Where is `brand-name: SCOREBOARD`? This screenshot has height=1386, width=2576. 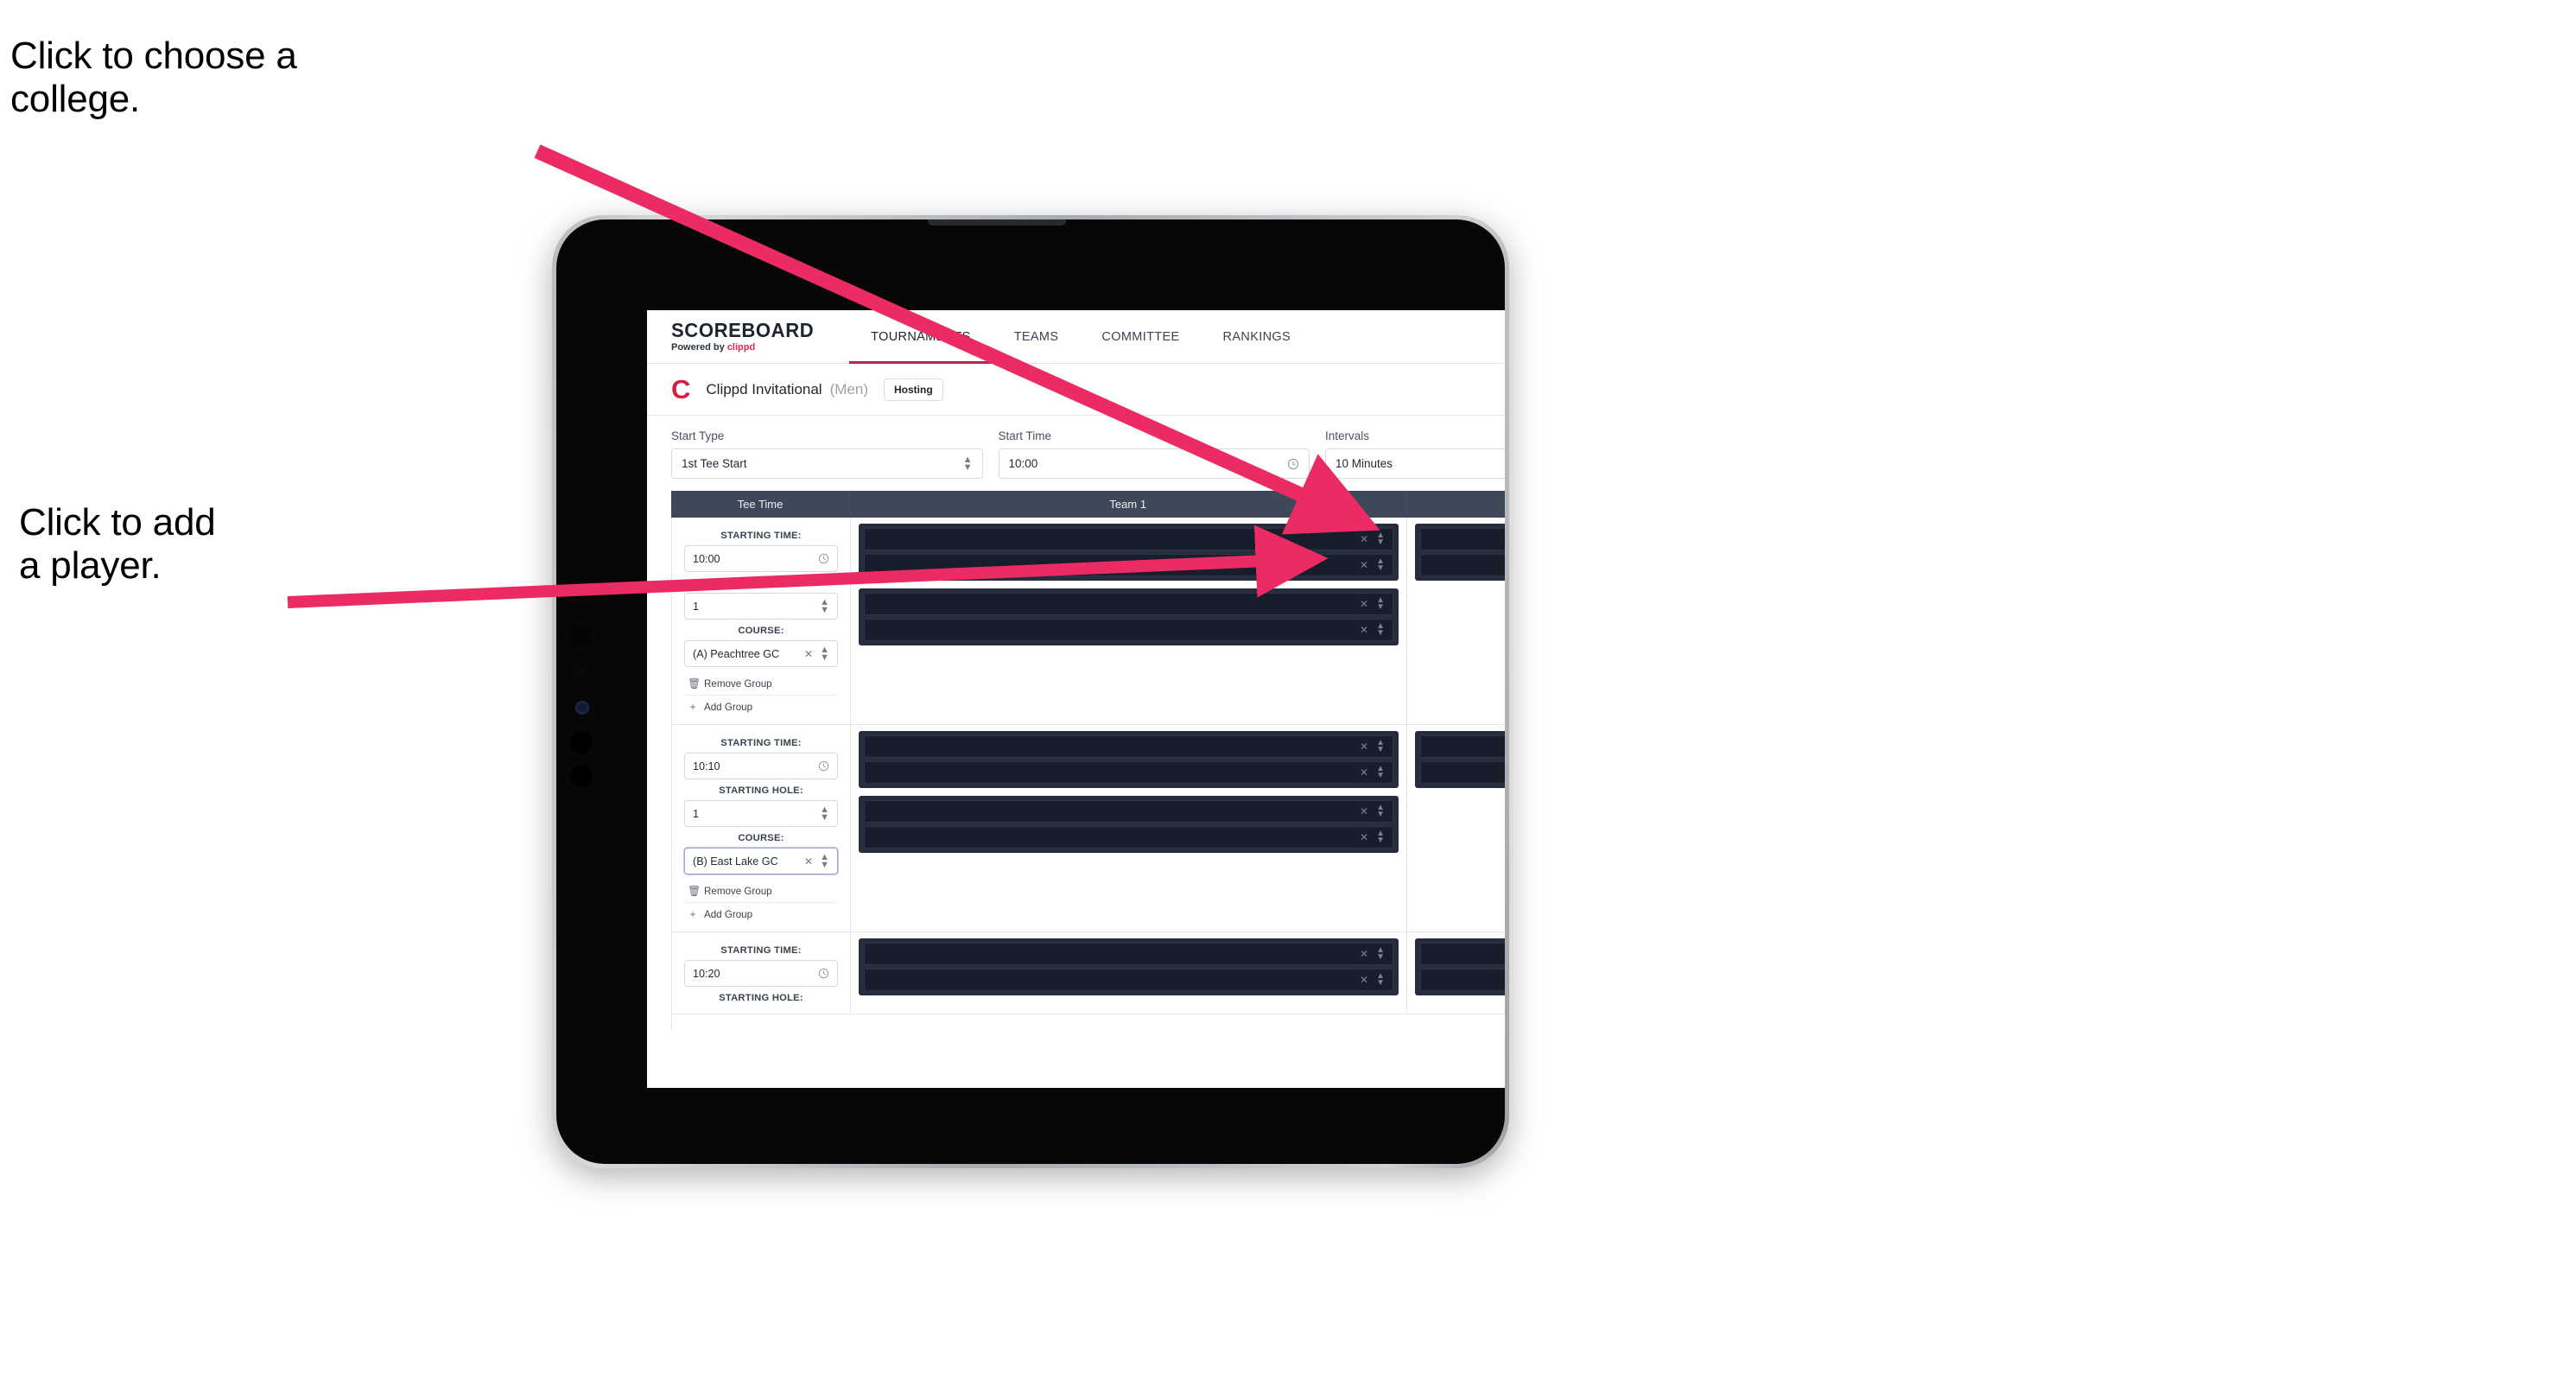
brand-name: SCOREBOARD is located at coordinates (743, 330).